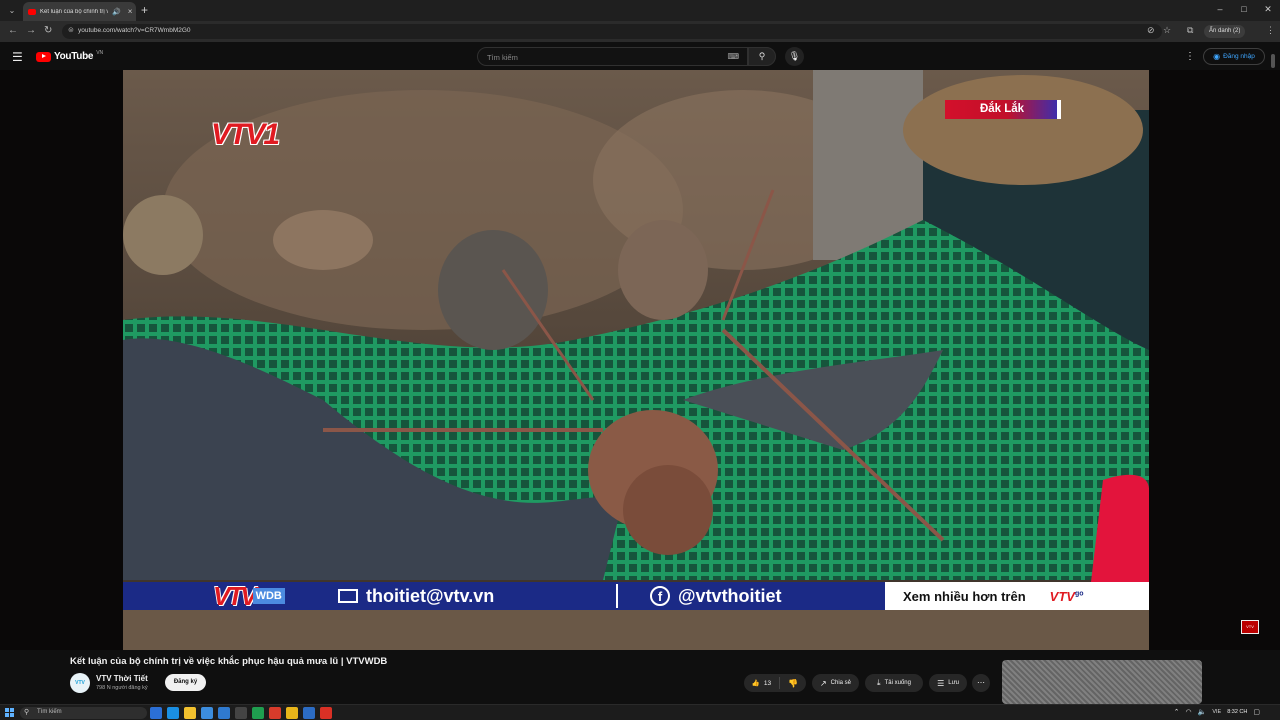 The width and height of the screenshot is (1280, 720). What do you see at coordinates (122, 678) in the screenshot?
I see `channel-name: VTV Thời Tiết` at bounding box center [122, 678].